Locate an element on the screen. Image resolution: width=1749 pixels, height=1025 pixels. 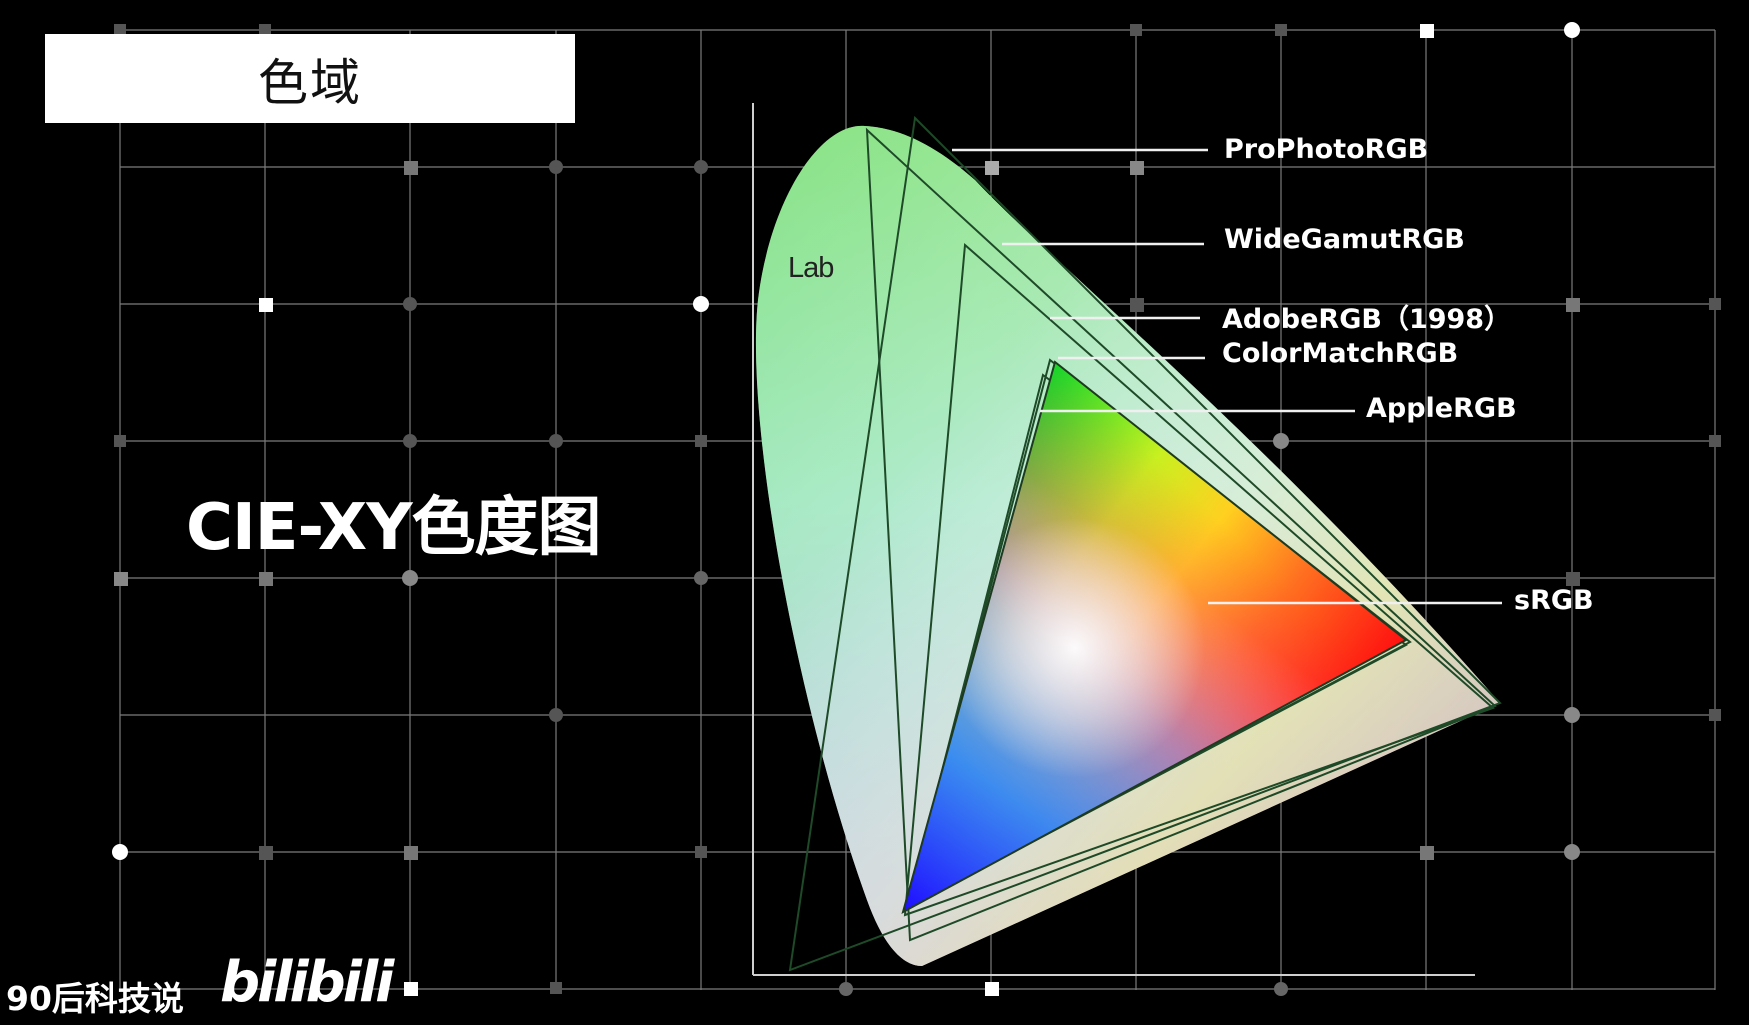
watermark-text: 90后科技说 is located at coordinates (95, 998).